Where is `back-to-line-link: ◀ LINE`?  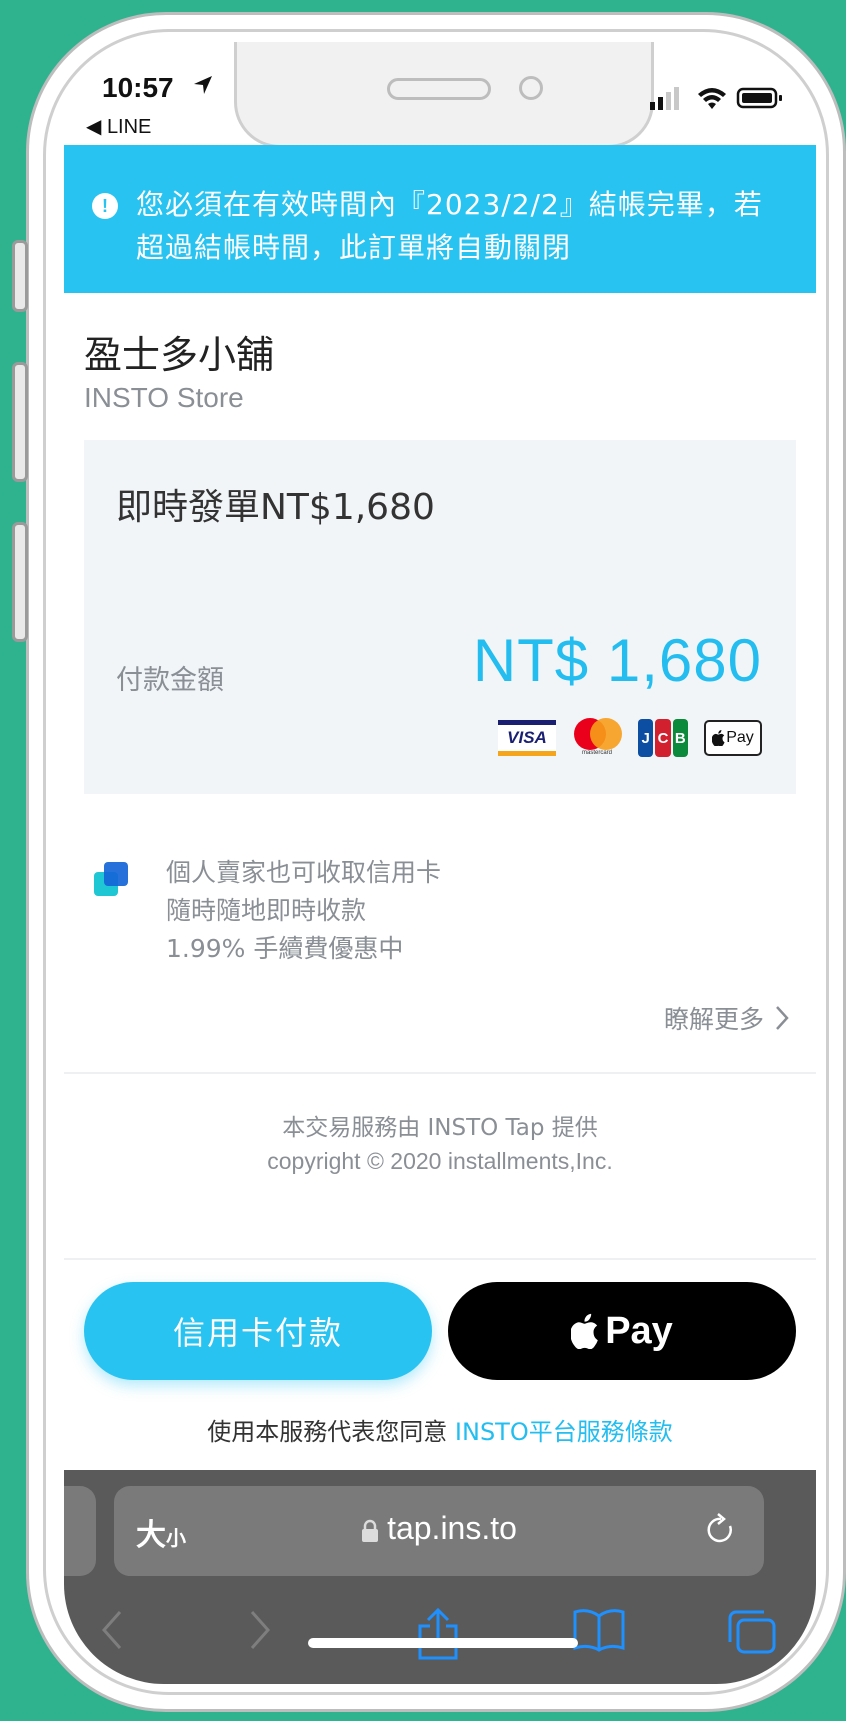 back-to-line-link: ◀ LINE is located at coordinates (118, 126).